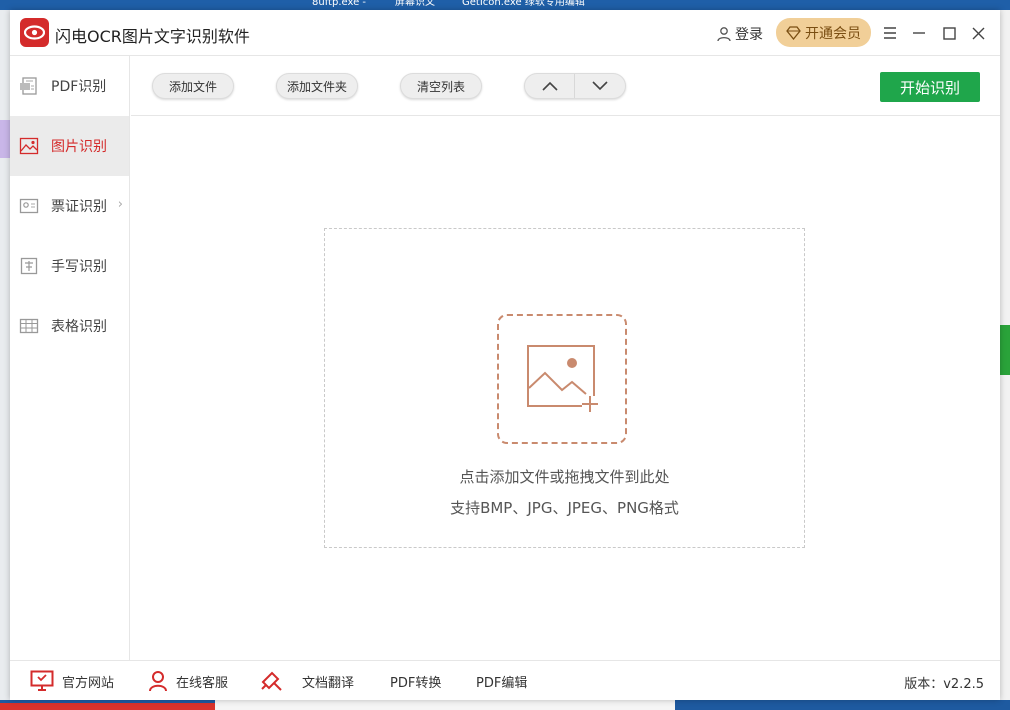  Describe the element at coordinates (70, 358) in the screenshot. I see `sidebar: PDF识别 图片识别 票证识别 › 手写识别 表格识别` at that location.